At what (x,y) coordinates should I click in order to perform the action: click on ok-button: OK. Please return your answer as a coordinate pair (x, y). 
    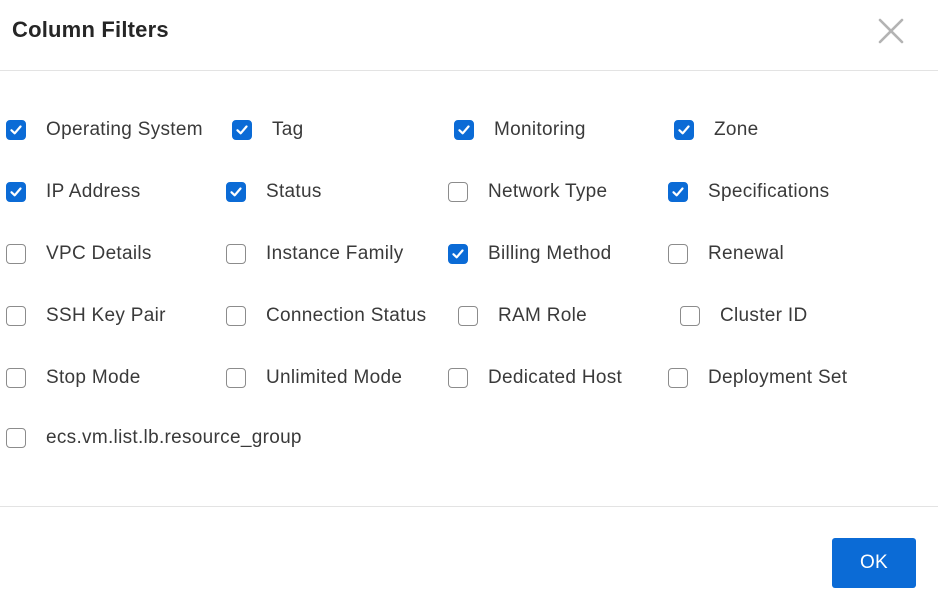
    Looking at the image, I should click on (874, 563).